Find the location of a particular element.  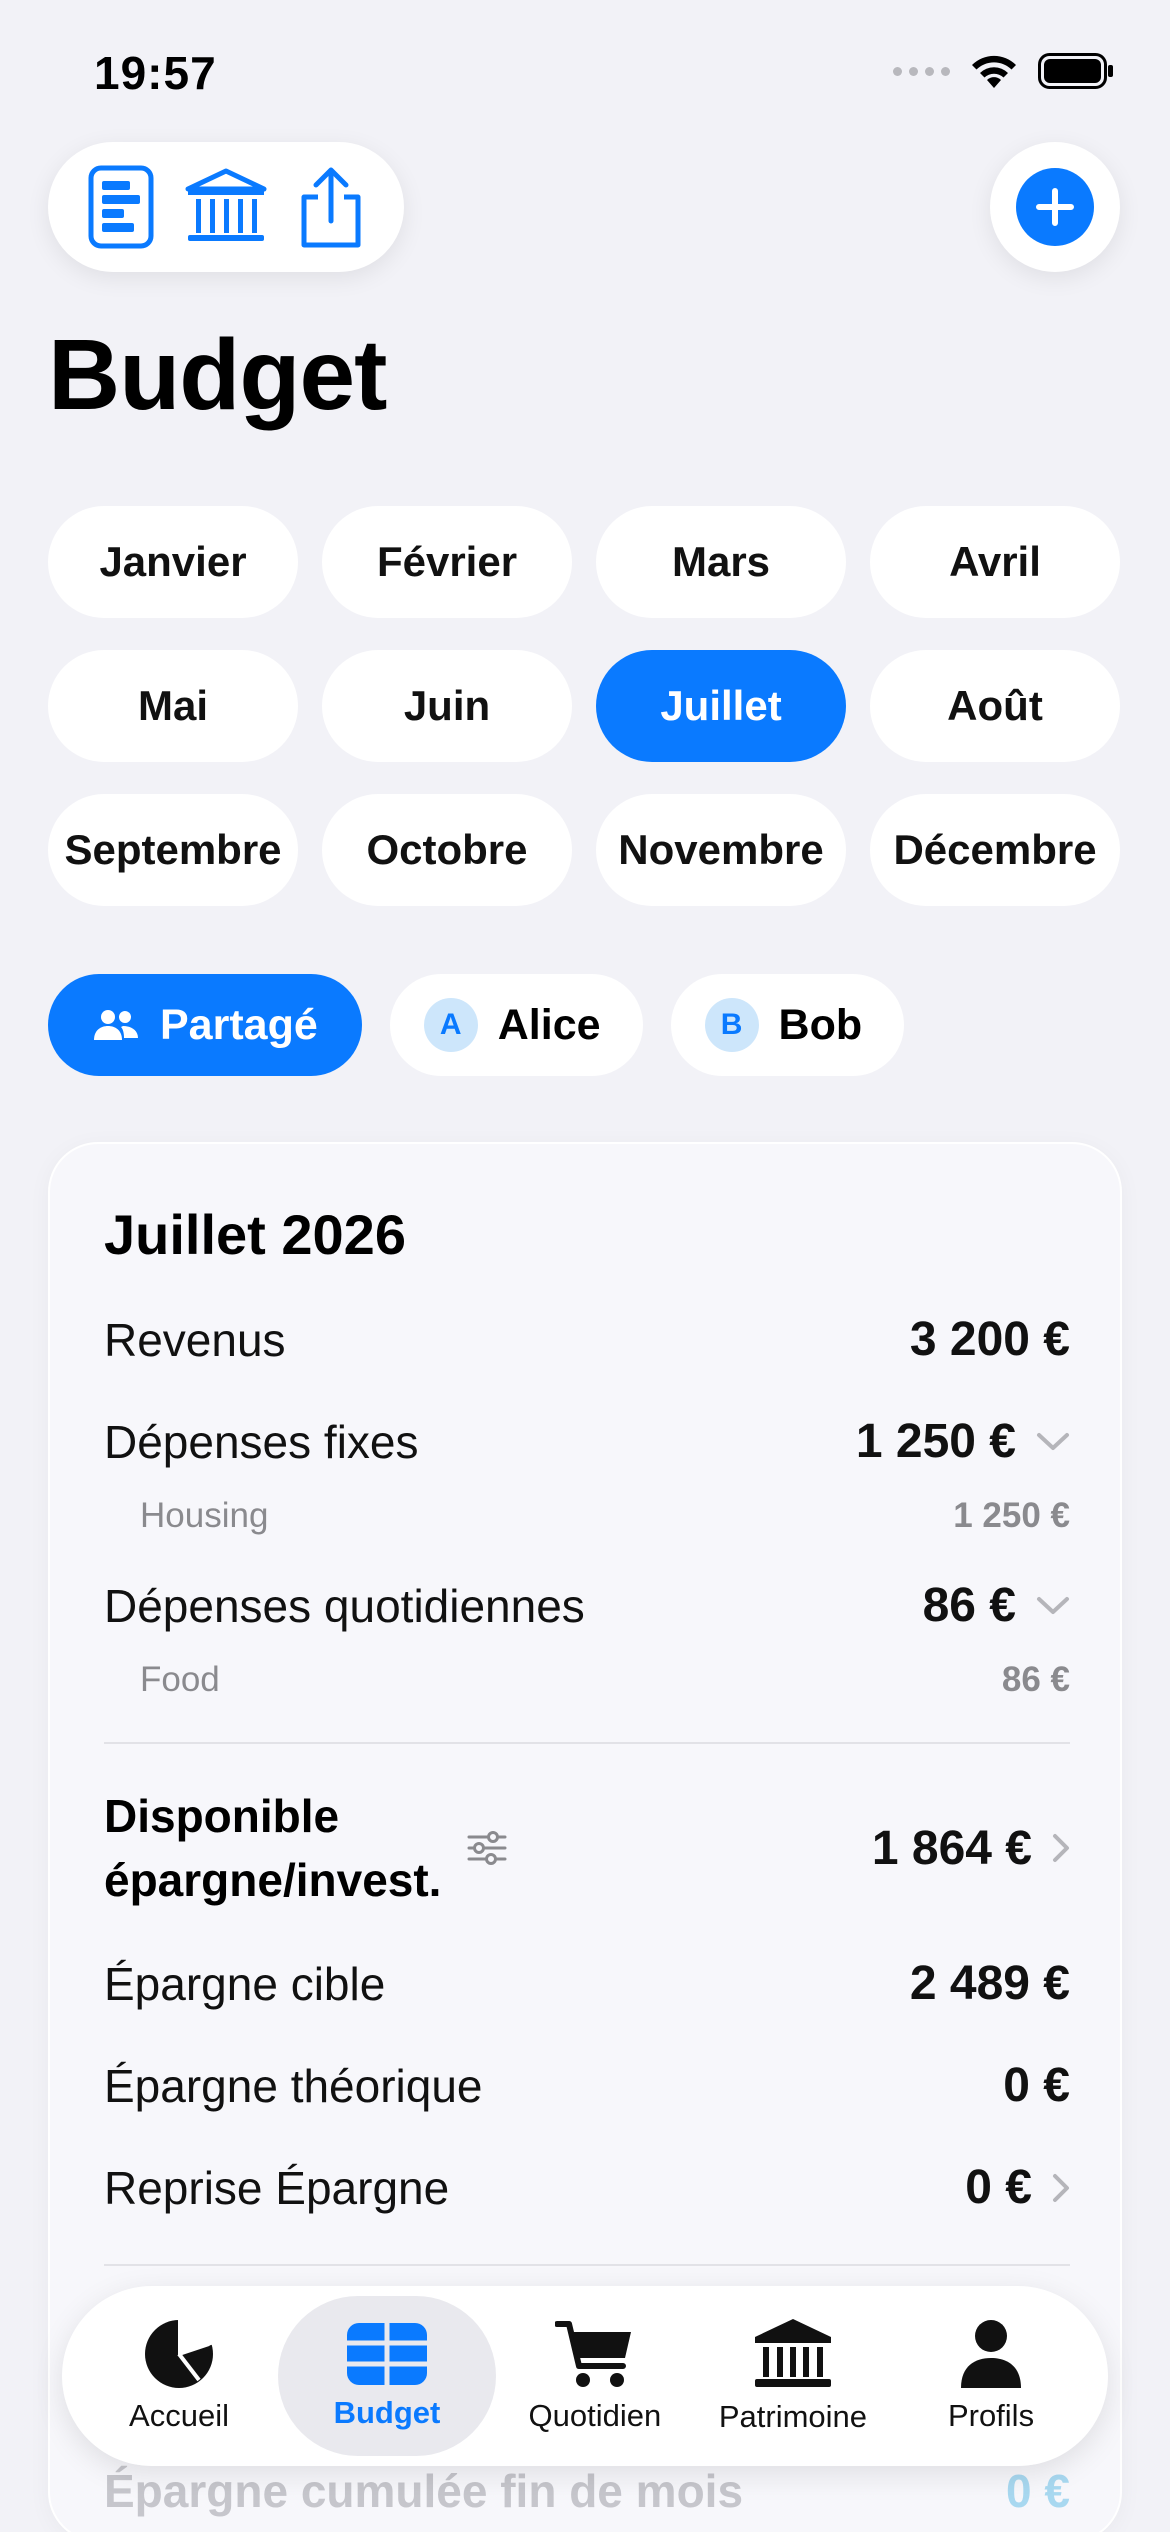

depenses-fixes-label: Dépenses fixes is located at coordinates (261, 1441).